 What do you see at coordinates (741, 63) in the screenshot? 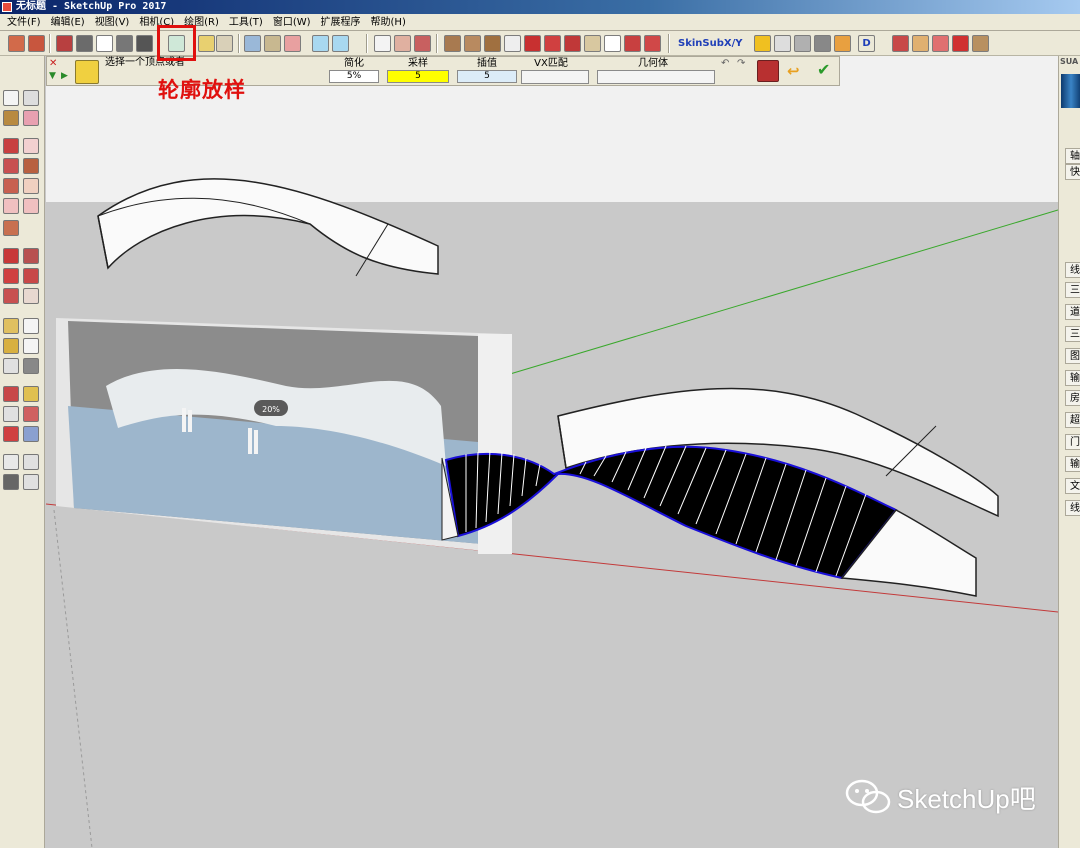
I see `redo-icon: ↷` at bounding box center [741, 63].